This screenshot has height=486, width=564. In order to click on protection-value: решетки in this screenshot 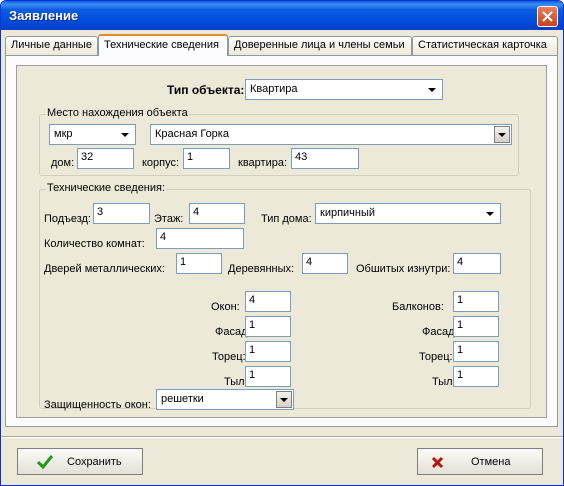, I will do `click(182, 399)`.